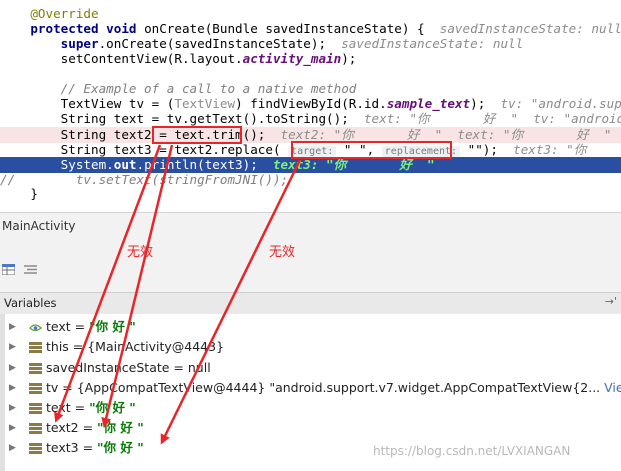 The width and height of the screenshot is (621, 471). What do you see at coordinates (472, 451) in the screenshot?
I see `watermark: https://blog.csdn.net/LVXIANGAN` at bounding box center [472, 451].